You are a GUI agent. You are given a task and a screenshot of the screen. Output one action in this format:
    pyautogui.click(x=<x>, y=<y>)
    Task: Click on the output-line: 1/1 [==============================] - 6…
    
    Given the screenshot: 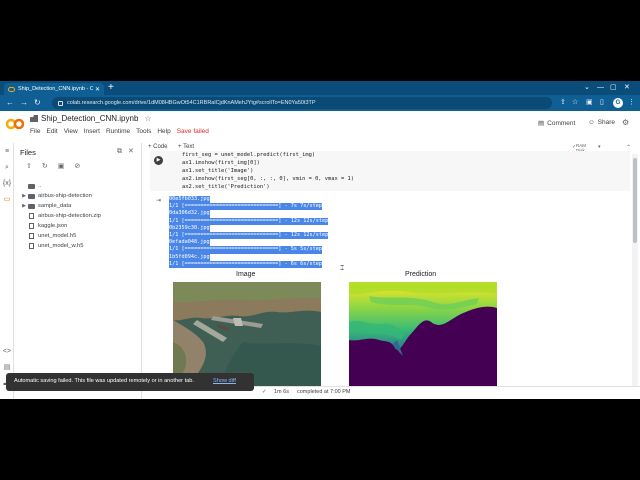 What is the action you would take?
    pyautogui.click(x=246, y=264)
    